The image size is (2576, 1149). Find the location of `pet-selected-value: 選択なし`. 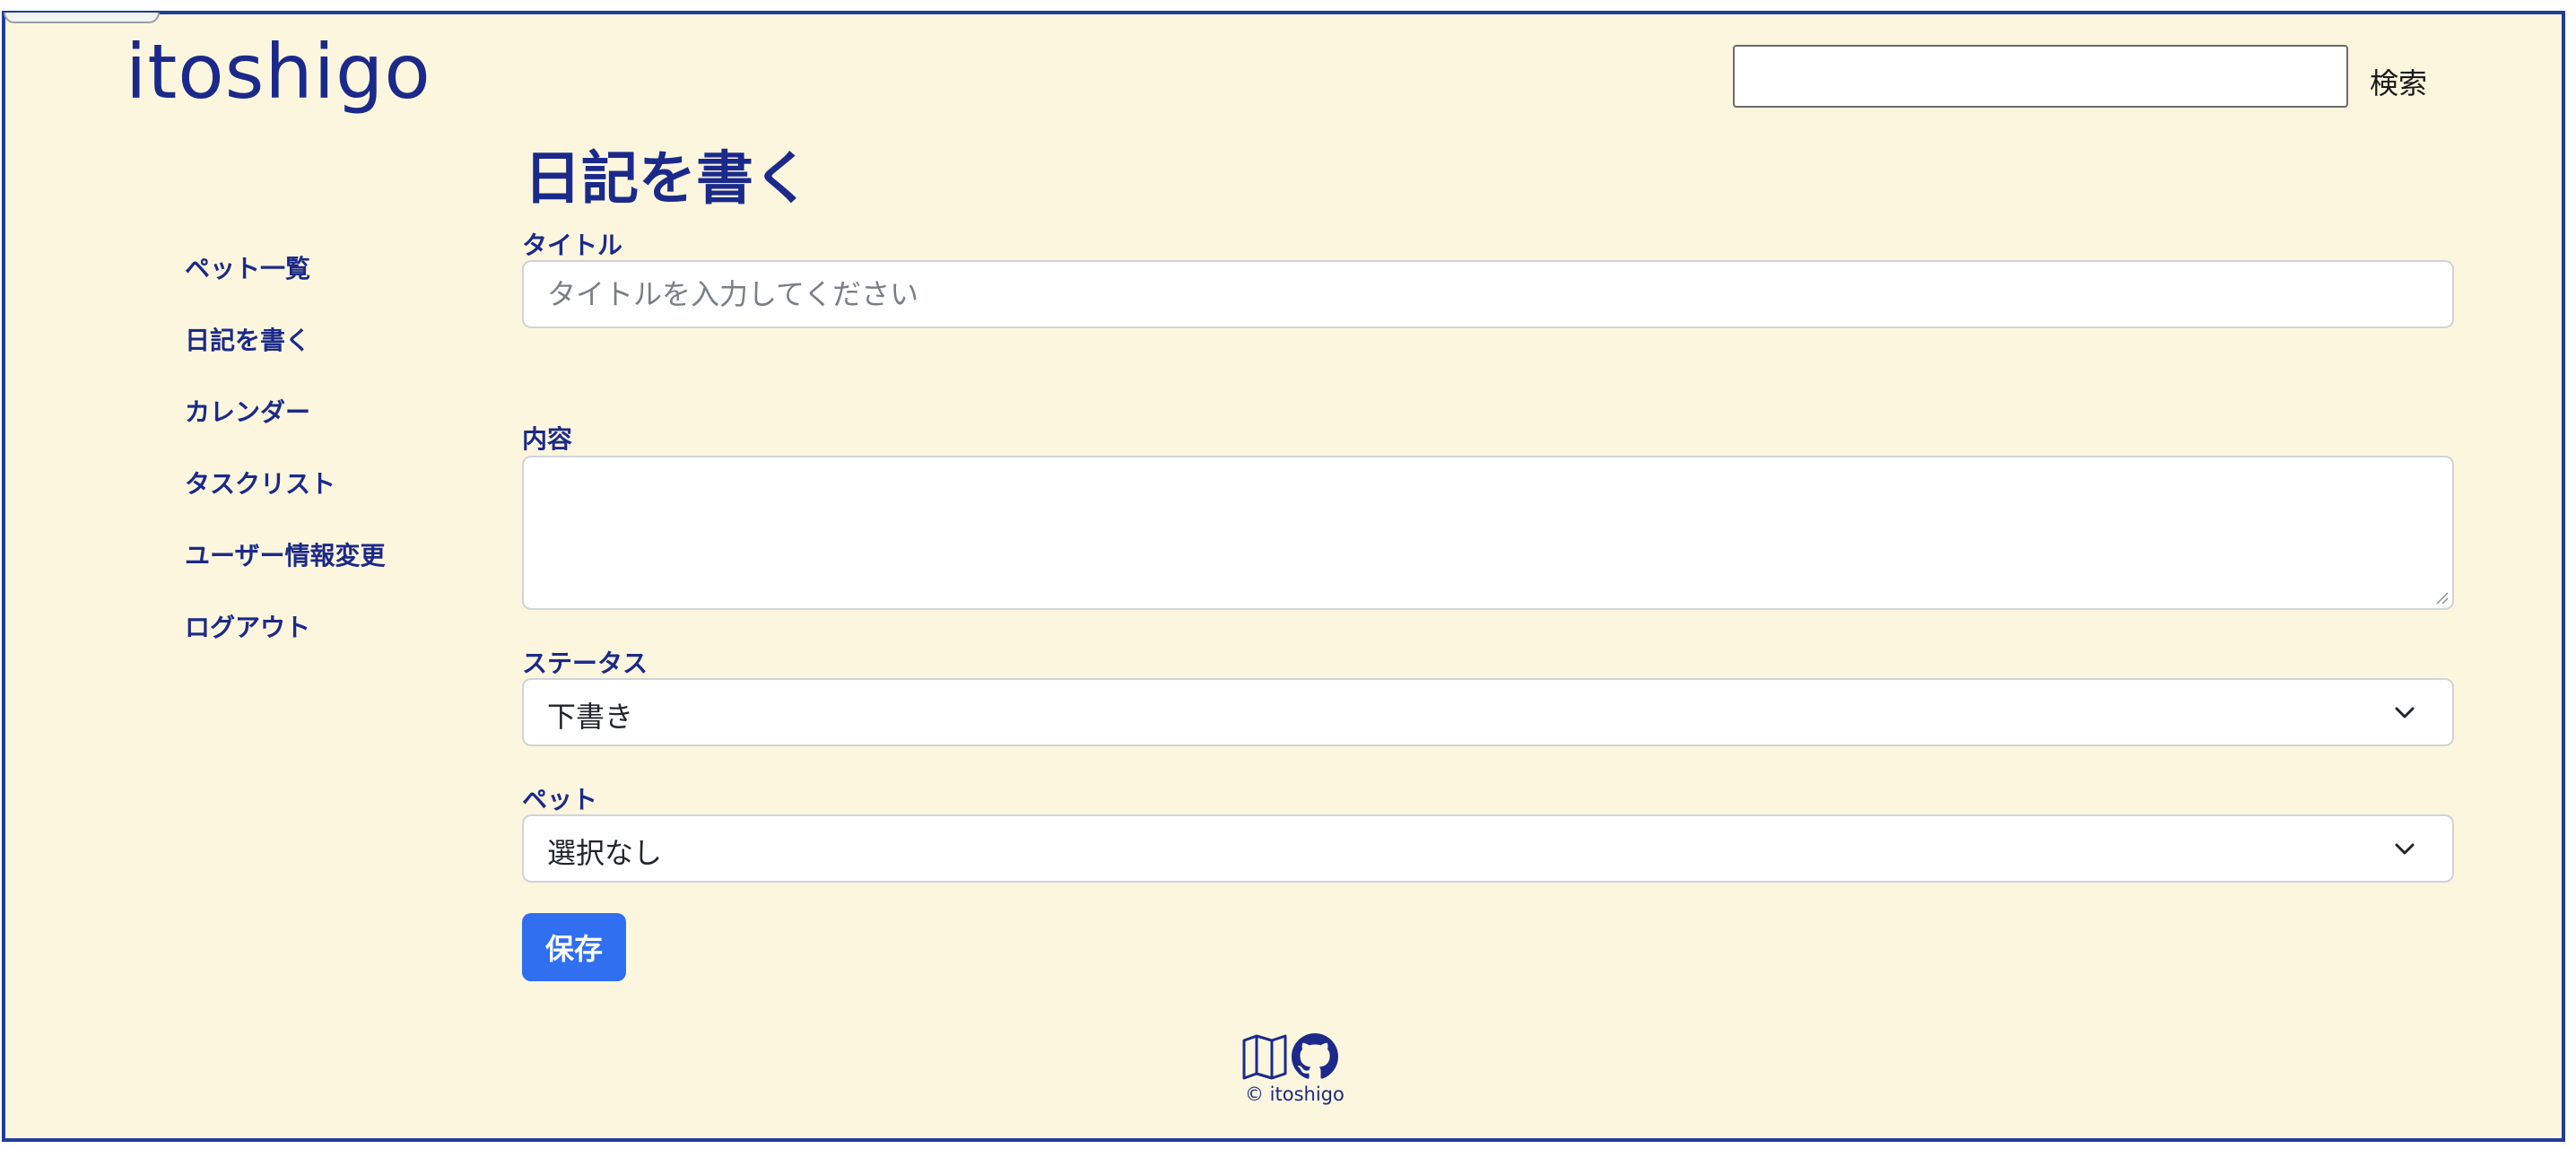

pet-selected-value: 選択なし is located at coordinates (605, 853).